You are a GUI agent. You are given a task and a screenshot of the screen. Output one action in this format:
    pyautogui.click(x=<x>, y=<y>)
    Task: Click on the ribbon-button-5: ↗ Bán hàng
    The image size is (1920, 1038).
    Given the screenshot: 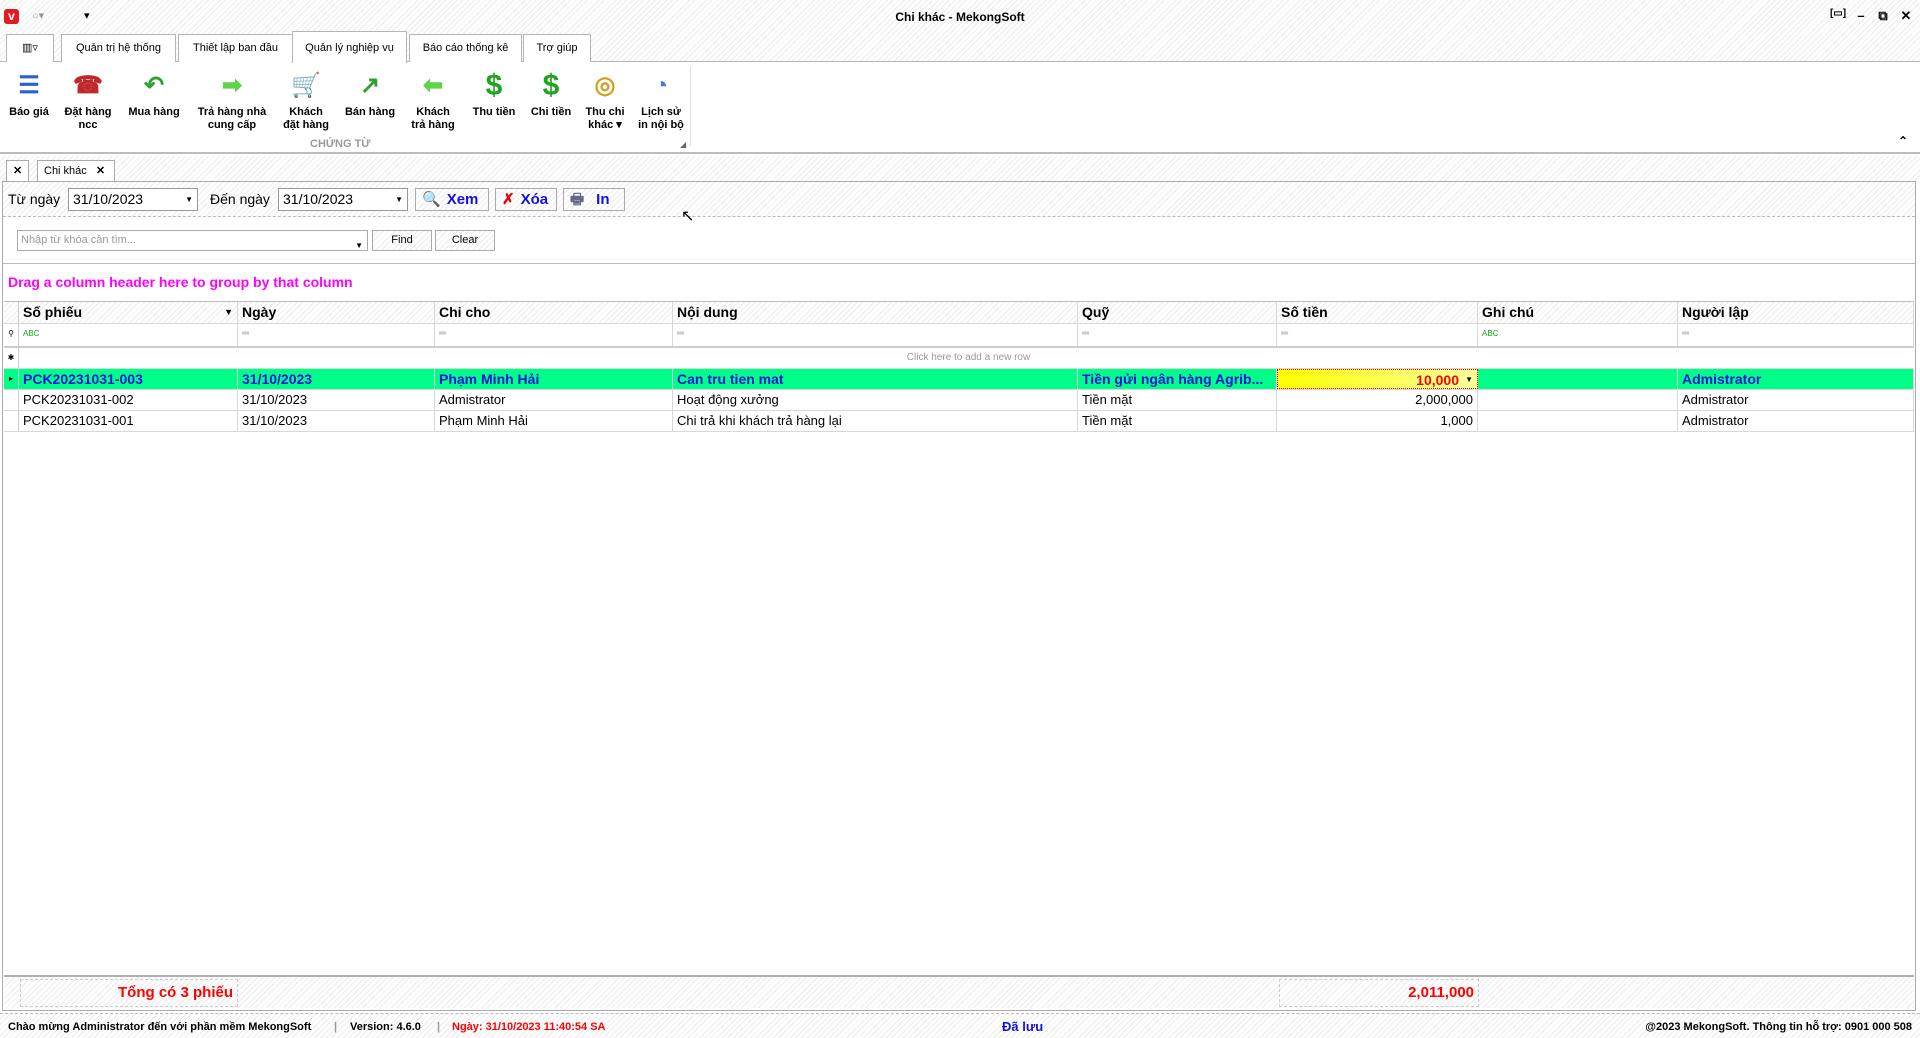 What is the action you would take?
    pyautogui.click(x=370, y=93)
    